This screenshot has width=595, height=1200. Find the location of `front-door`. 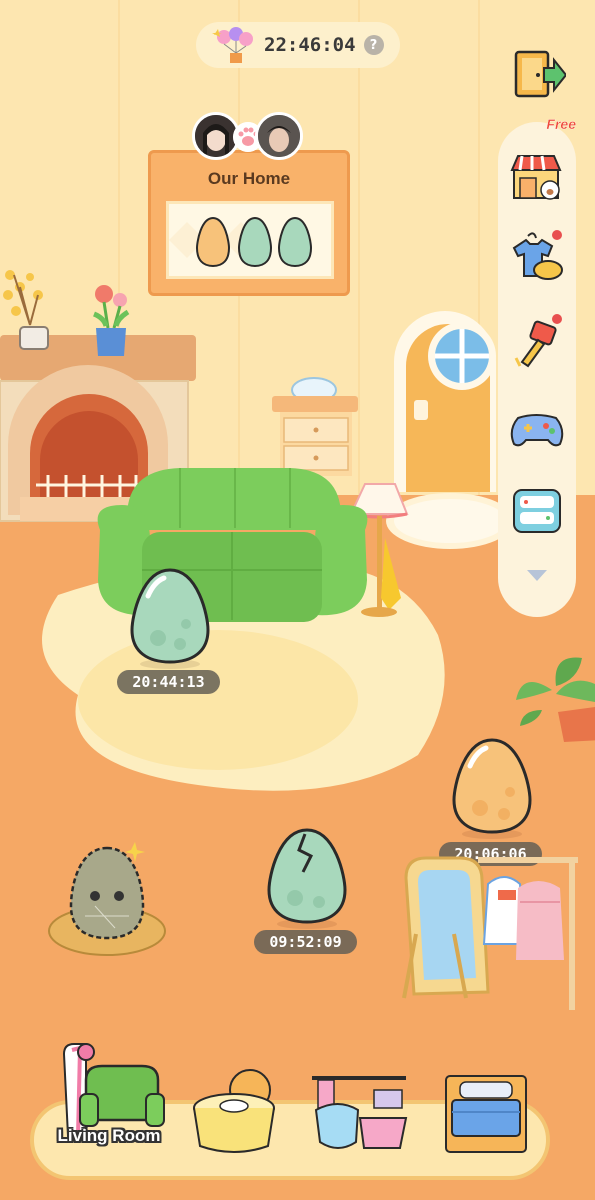

front-door is located at coordinates (445, 392).